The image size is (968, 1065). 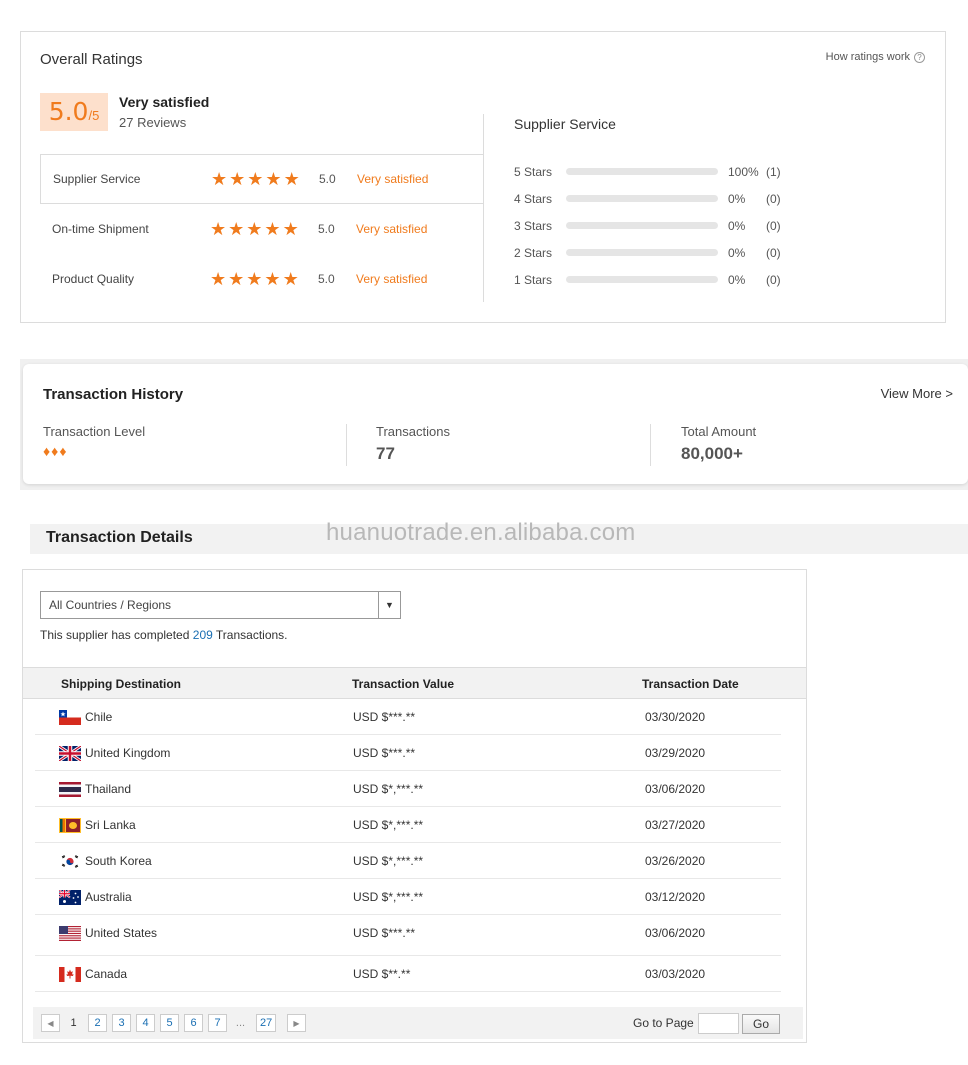 What do you see at coordinates (70, 861) in the screenshot?
I see `south-korea-flag-icon` at bounding box center [70, 861].